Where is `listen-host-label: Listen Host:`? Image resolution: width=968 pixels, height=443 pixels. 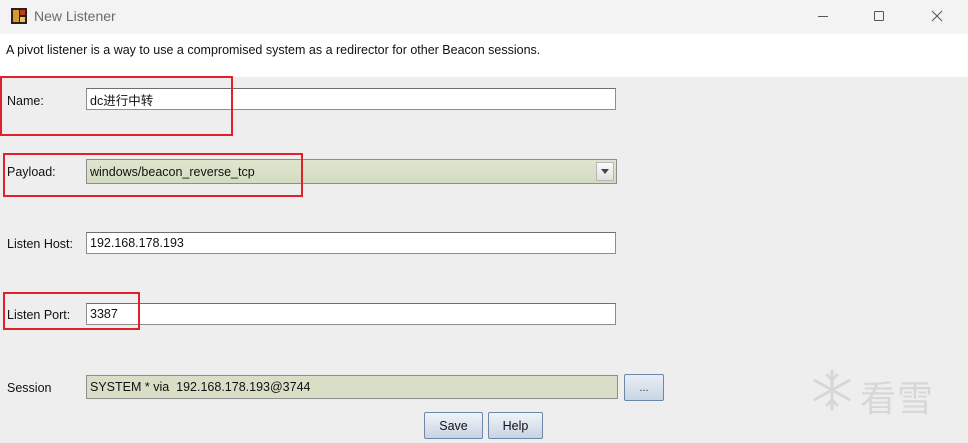 listen-host-label: Listen Host: is located at coordinates (40, 244).